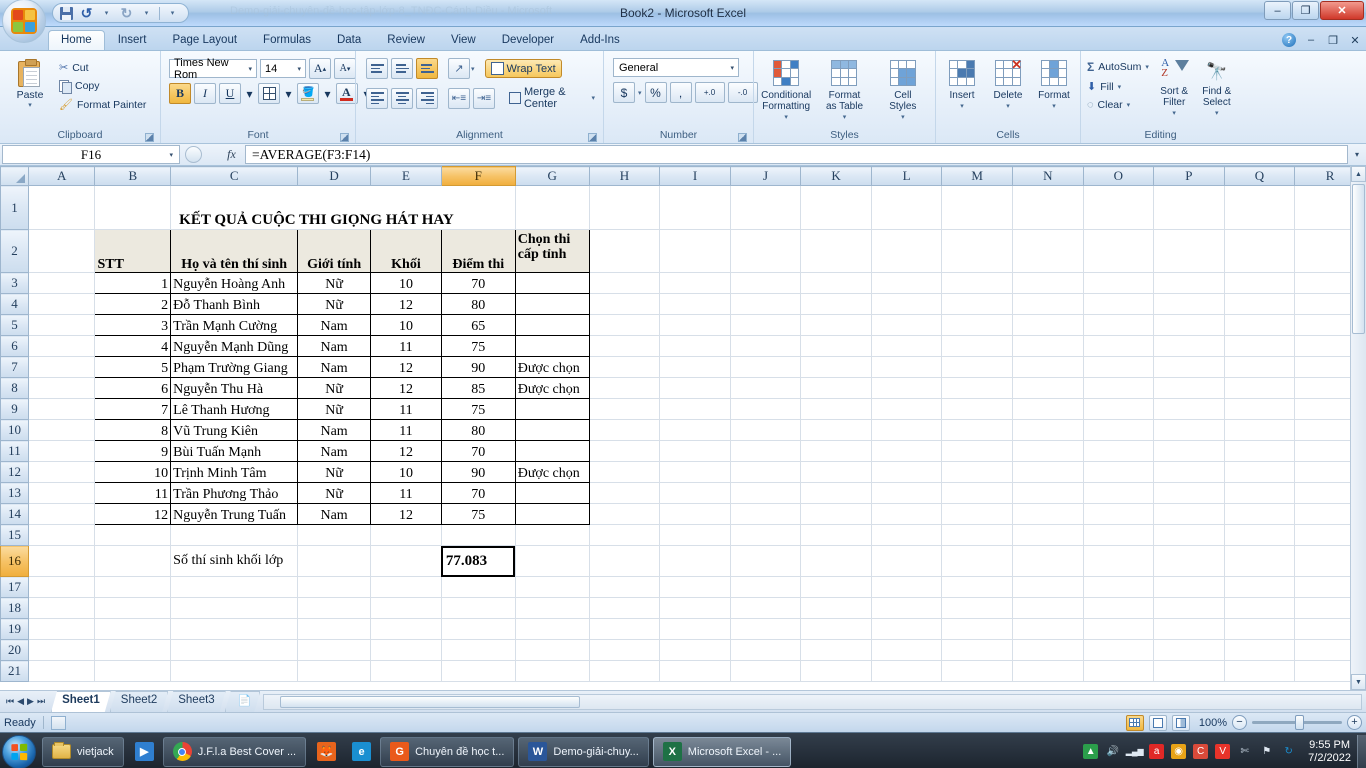  What do you see at coordinates (133, 451) in the screenshot?
I see `cell-B11-stt: 9` at bounding box center [133, 451].